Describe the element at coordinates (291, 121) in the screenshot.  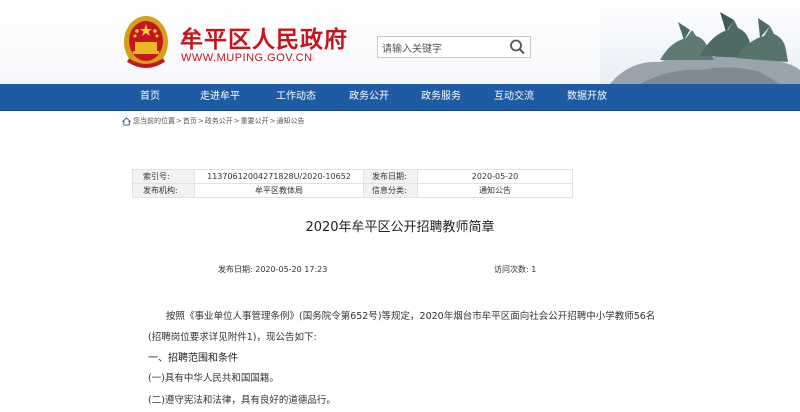
I see `breadcrumb-notice: 通知公告` at that location.